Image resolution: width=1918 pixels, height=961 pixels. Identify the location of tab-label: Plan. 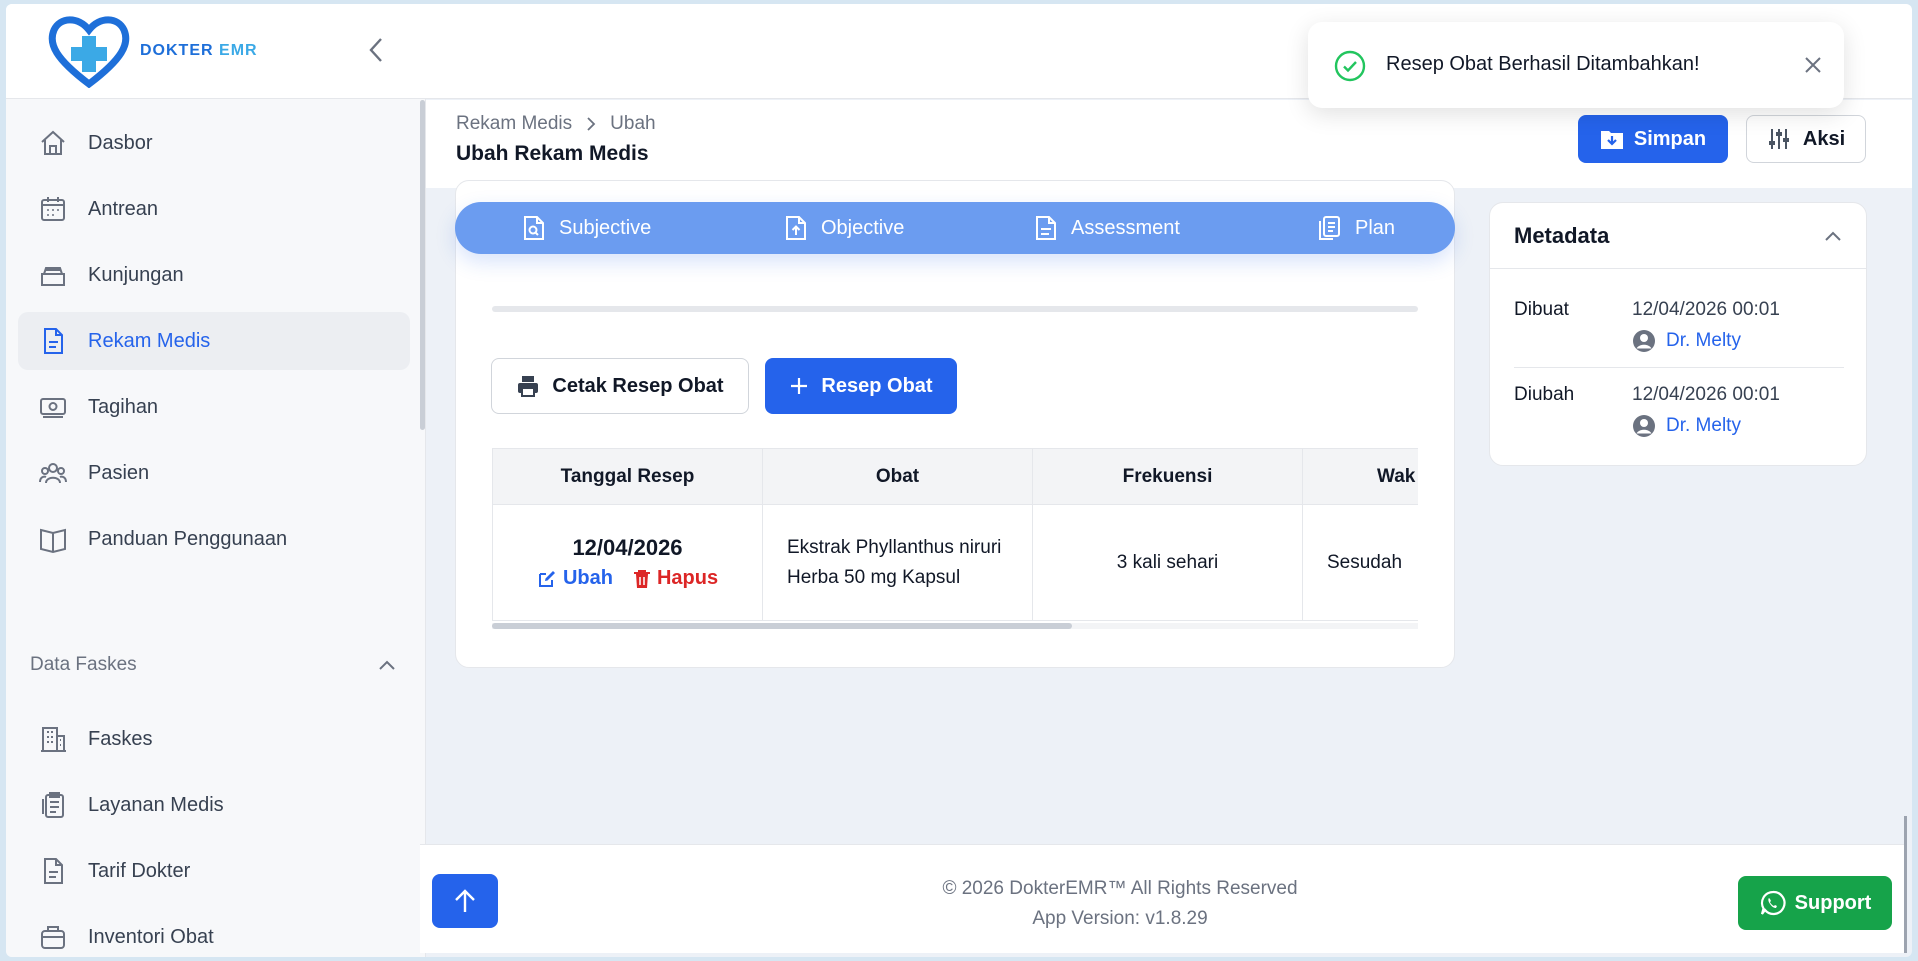
(1375, 227).